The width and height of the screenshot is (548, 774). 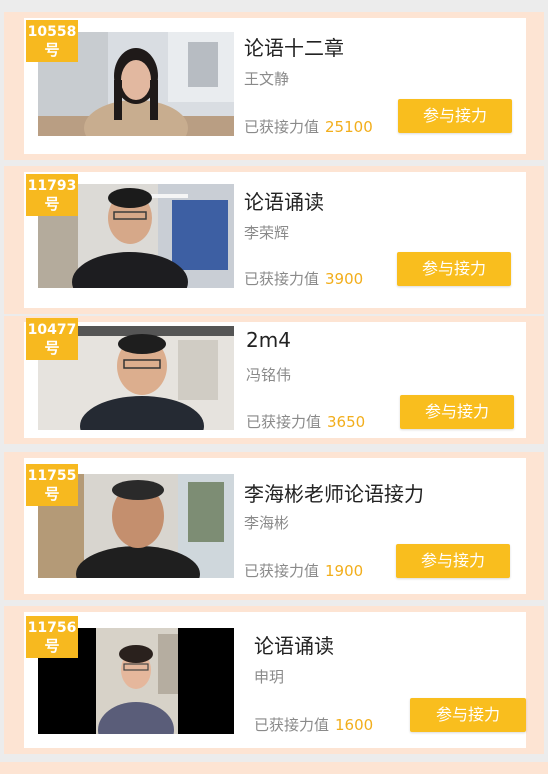 I want to click on entry-number-badge: 11756 号, so click(x=52, y=637).